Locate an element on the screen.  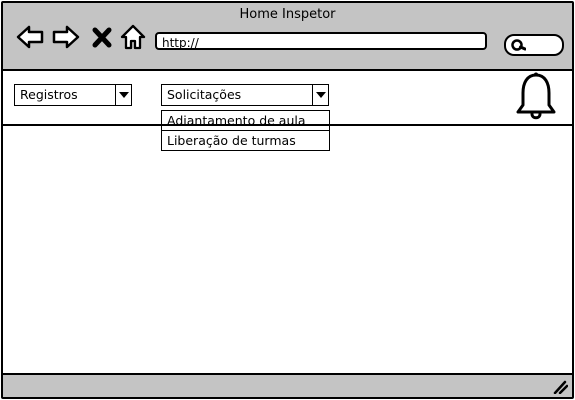
resize-grip-icon is located at coordinates (560, 387).